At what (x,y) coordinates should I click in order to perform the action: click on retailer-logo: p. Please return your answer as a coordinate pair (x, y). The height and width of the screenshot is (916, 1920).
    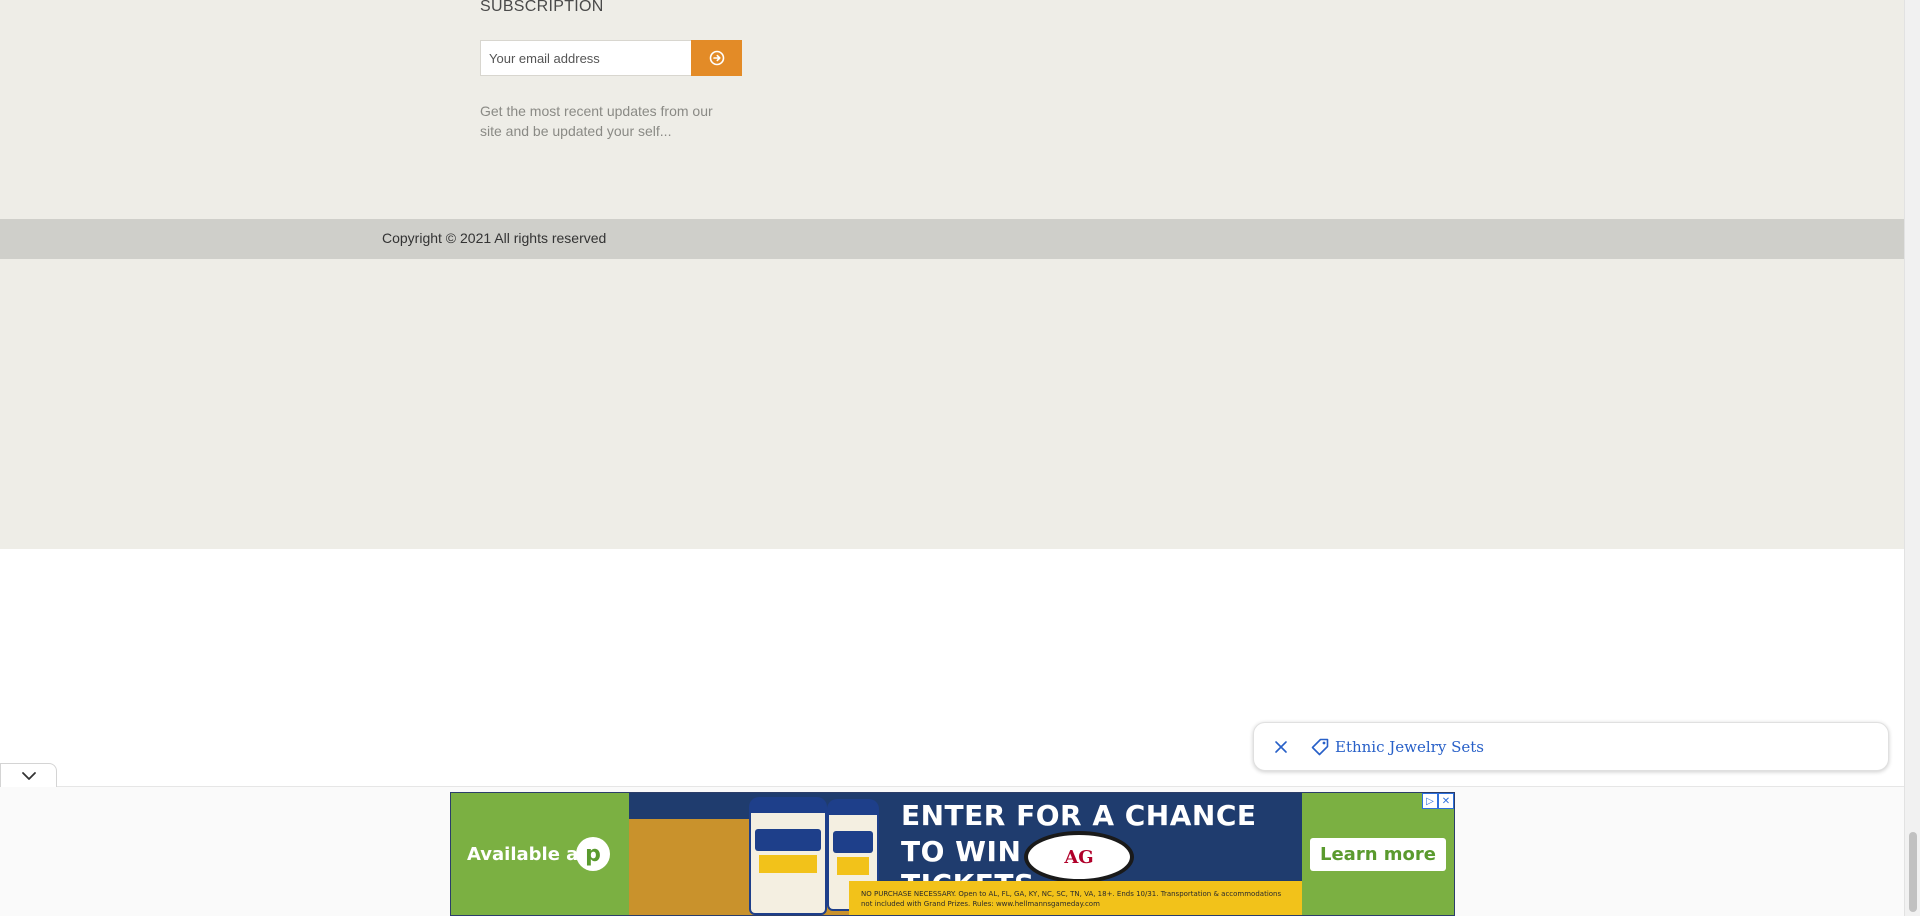
    Looking at the image, I should click on (593, 854).